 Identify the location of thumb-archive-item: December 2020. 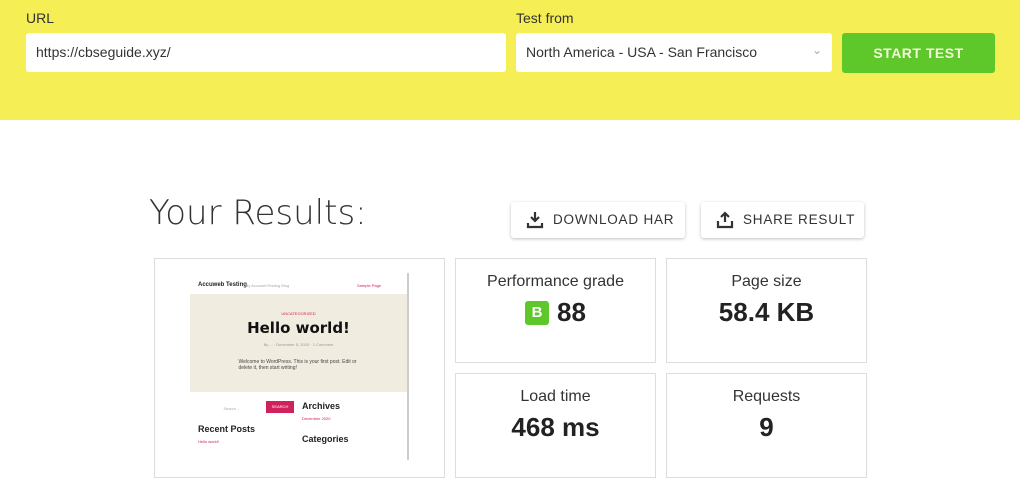
(316, 418).